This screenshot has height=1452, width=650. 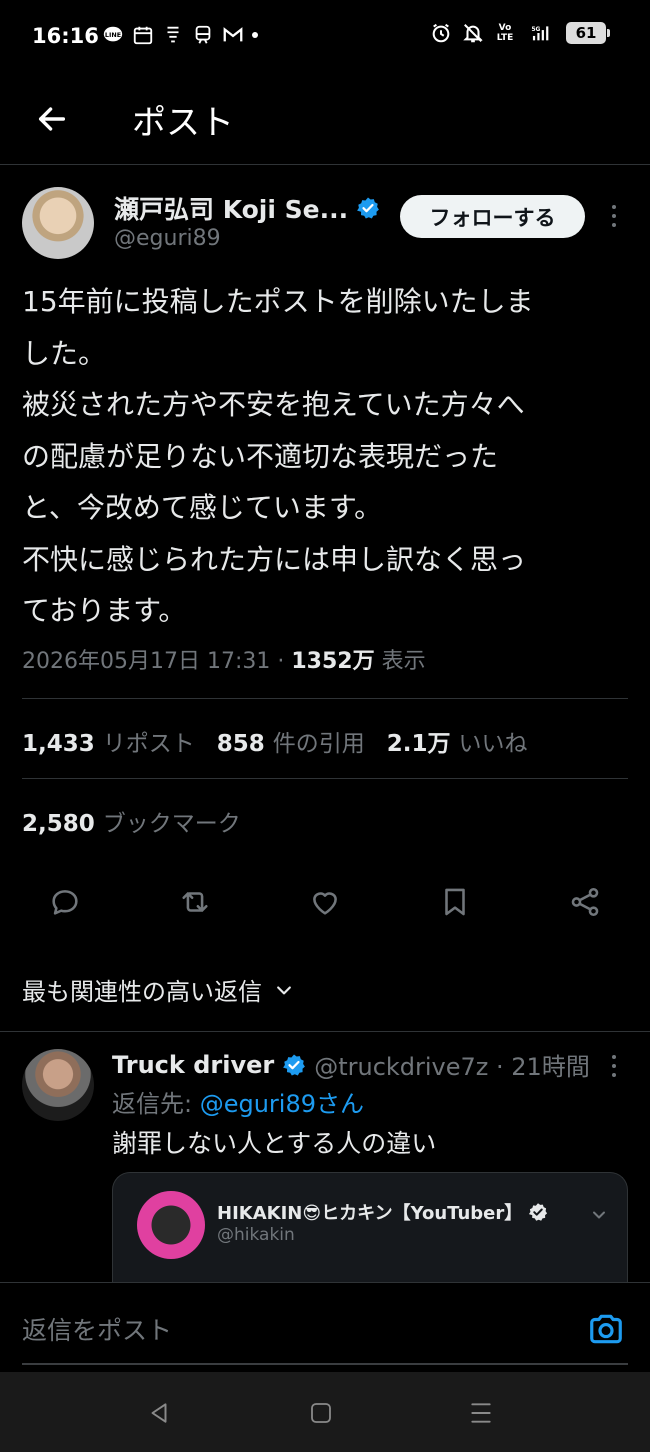 I want to click on engagement-stats: 1,433 リポスト 858 件の引用 2.1万 いいね, so click(x=275, y=741).